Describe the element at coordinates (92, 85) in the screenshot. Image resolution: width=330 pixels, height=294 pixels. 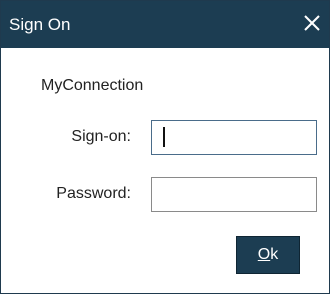
I see `connection-name: MyConnection` at that location.